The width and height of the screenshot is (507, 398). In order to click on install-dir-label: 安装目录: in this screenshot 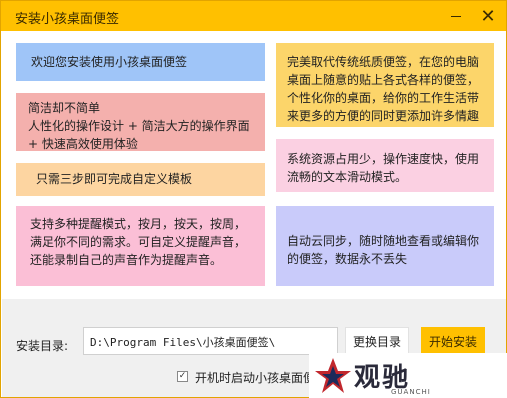, I will do `click(42, 346)`.